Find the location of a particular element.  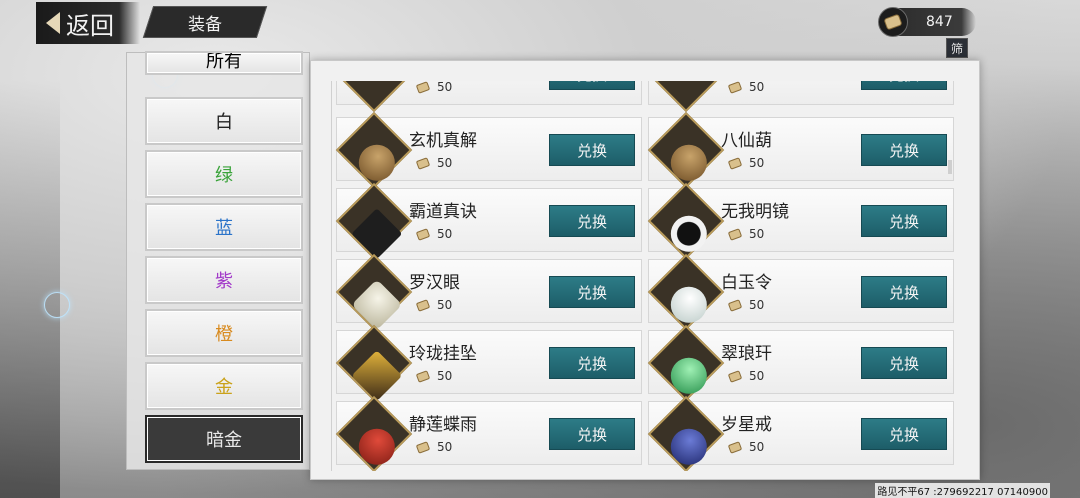

tab-all: 所有 is located at coordinates (224, 63).